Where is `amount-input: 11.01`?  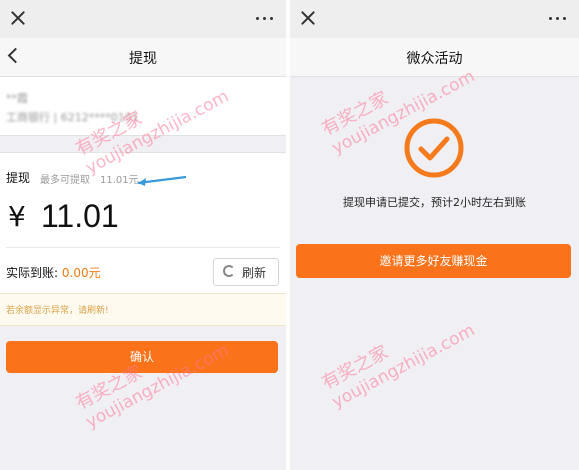
amount-input: 11.01 is located at coordinates (80, 216).